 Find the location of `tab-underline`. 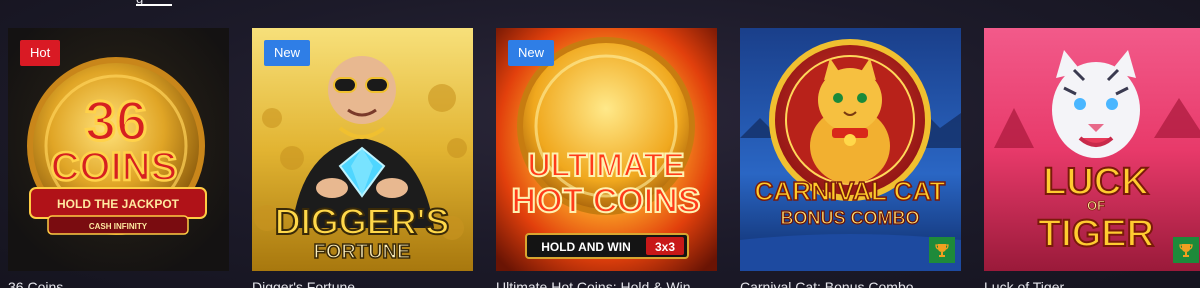

tab-underline is located at coordinates (154, 5).